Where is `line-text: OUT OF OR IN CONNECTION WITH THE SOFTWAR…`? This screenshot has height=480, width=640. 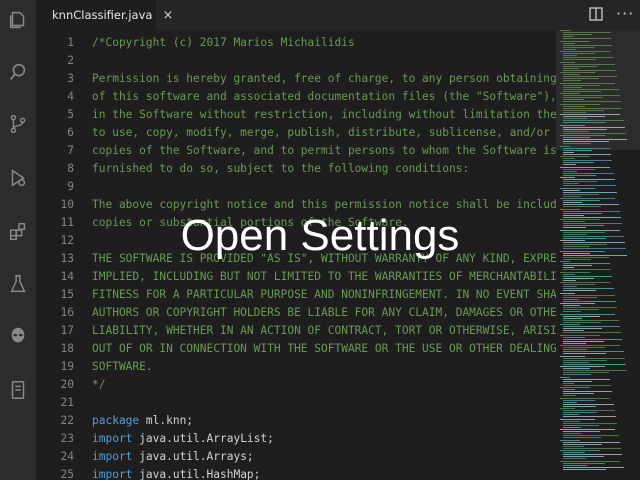
line-text: OUT OF OR IN CONNECTION WITH THE SOFTWAR… is located at coordinates (324, 348).